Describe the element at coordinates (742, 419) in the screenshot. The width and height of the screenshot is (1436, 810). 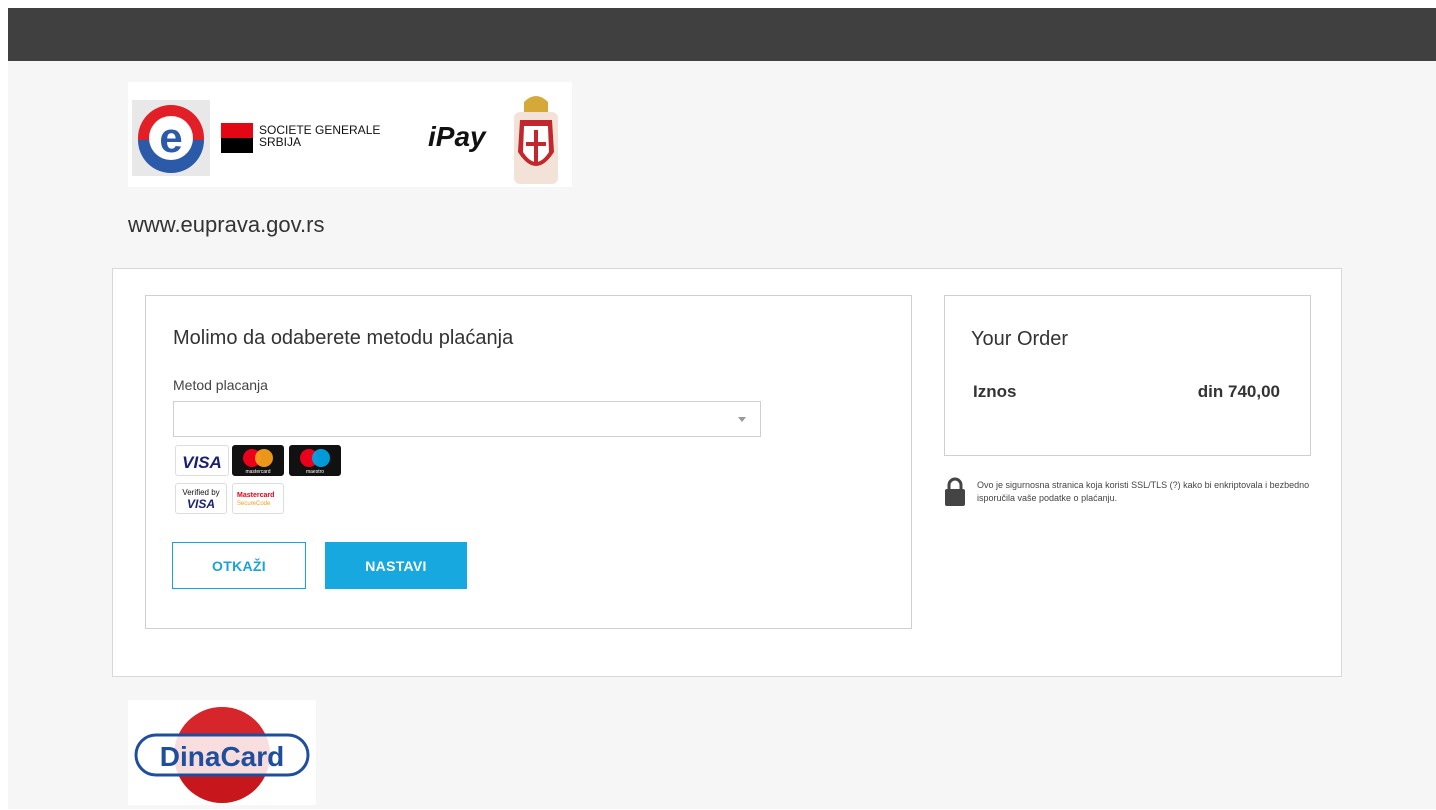
I see `chevron-down-icon` at that location.